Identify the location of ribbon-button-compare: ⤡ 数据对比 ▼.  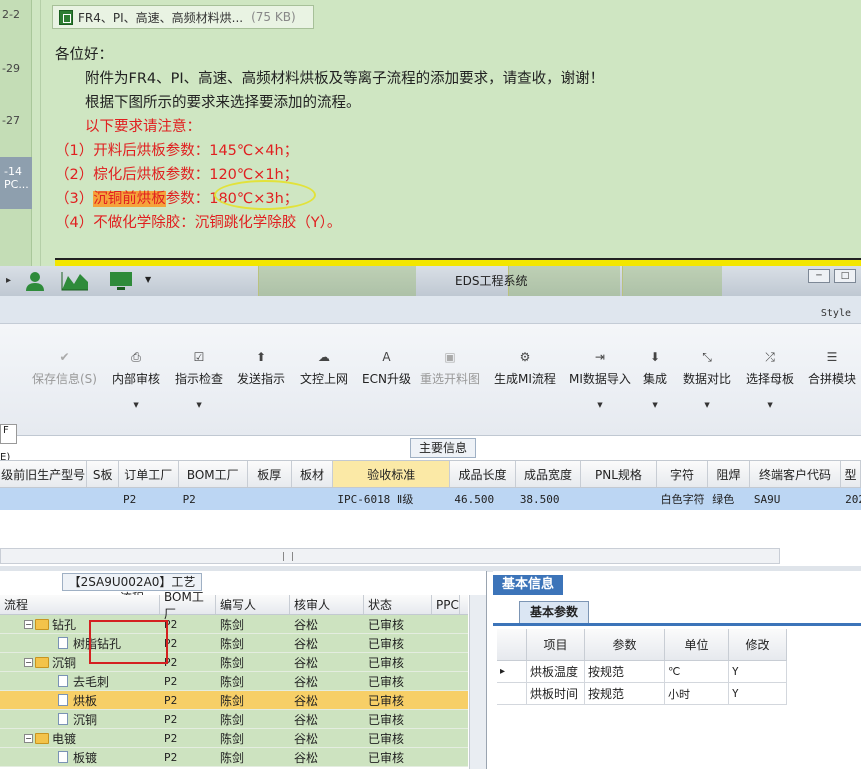
(707, 379).